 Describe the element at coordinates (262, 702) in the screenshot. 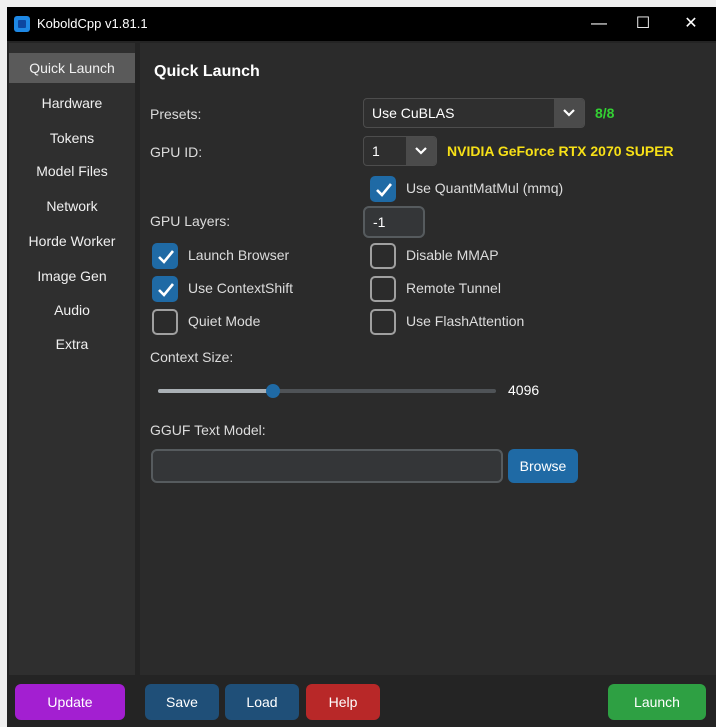

I see `load-button: Load` at that location.